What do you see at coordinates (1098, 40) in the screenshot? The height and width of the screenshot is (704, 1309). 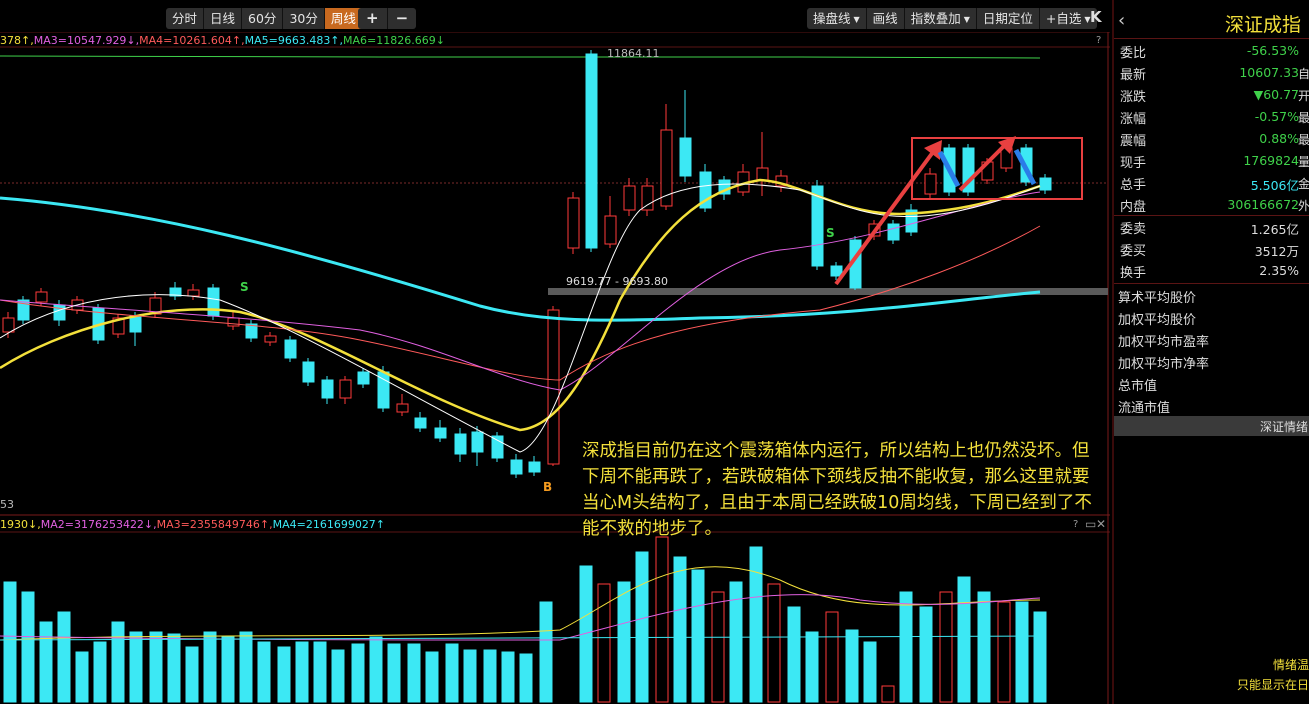 I see `help-icon: ?` at bounding box center [1098, 40].